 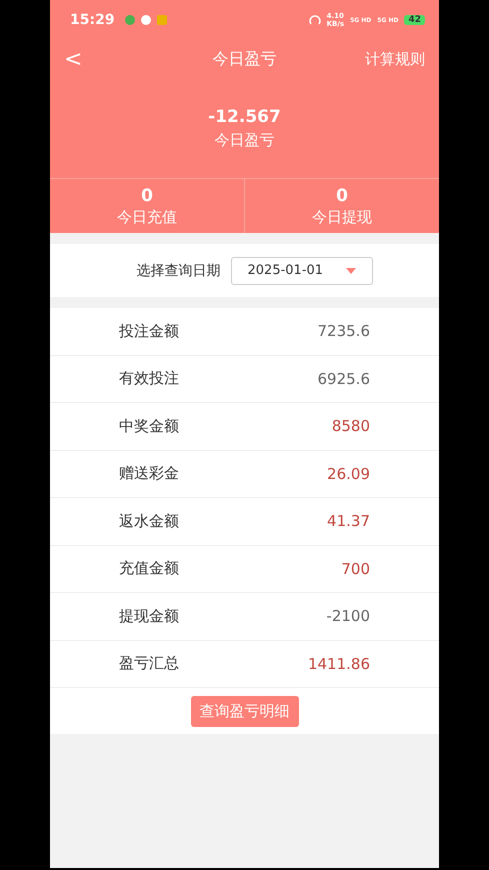 I want to click on battery-level: 42, so click(x=414, y=20).